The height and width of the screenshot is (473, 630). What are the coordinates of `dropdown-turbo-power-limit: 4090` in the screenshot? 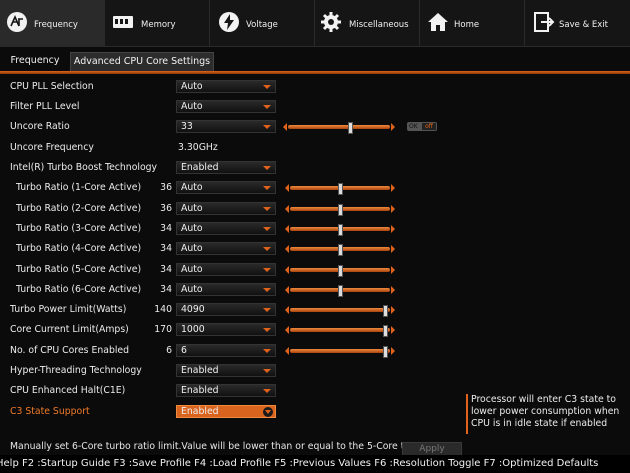 It's located at (226, 309).